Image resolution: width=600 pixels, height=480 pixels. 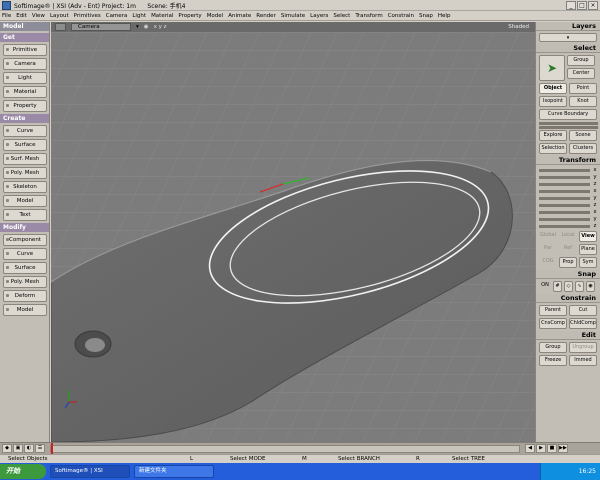 I want to click on task-softimage: Softimage® | XSI, so click(x=90, y=471).